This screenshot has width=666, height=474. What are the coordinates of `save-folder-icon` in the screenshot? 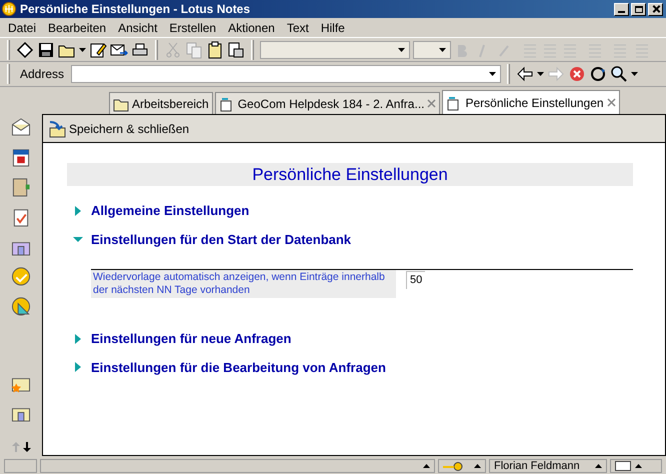 It's located at (57, 129).